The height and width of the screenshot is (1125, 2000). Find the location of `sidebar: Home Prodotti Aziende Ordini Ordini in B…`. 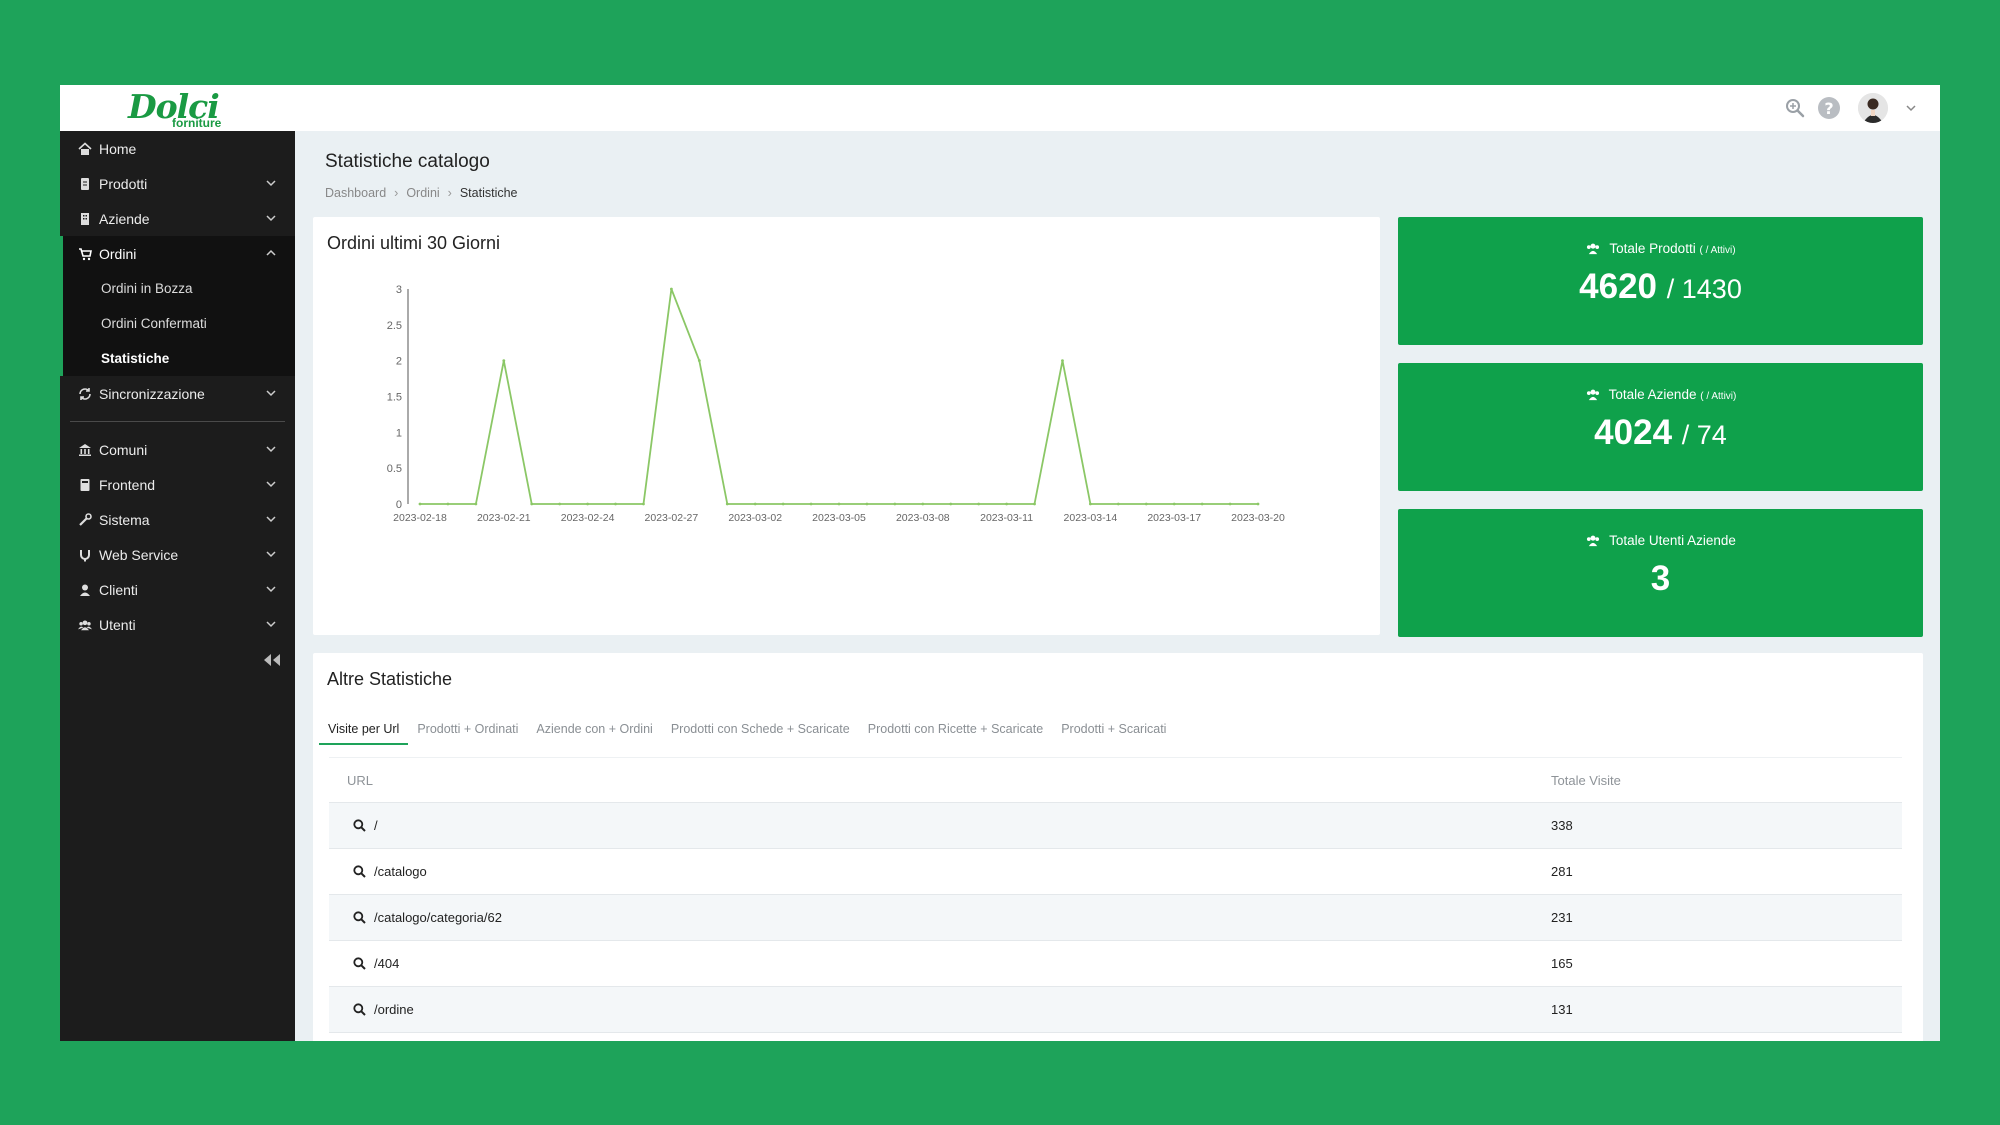

sidebar: Home Prodotti Aziende Ordini Ordini in B… is located at coordinates (177, 586).